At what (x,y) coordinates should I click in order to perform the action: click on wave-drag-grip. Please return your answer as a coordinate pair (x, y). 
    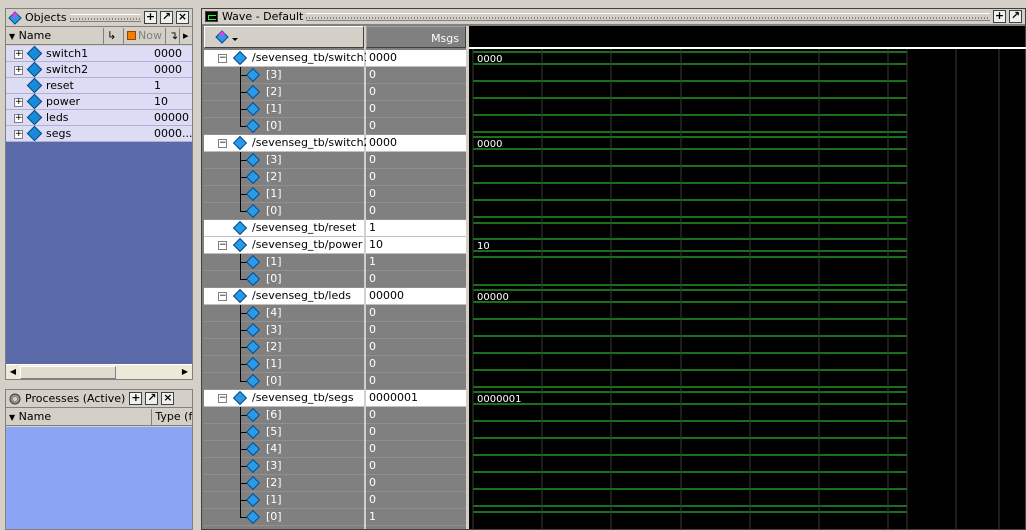
    Looking at the image, I should click on (648, 16).